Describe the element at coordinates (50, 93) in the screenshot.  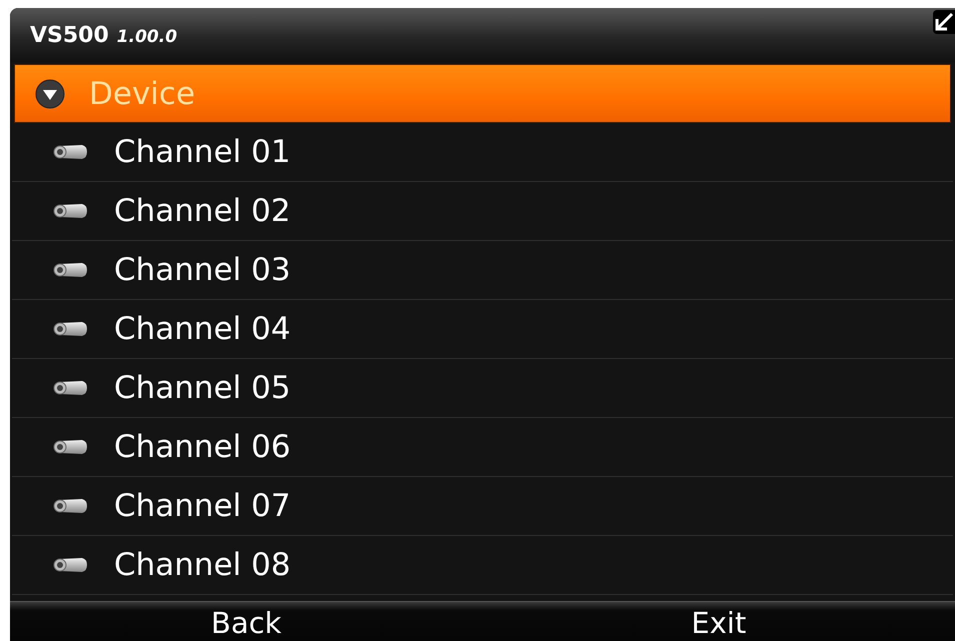
I see `expanded-icon` at that location.